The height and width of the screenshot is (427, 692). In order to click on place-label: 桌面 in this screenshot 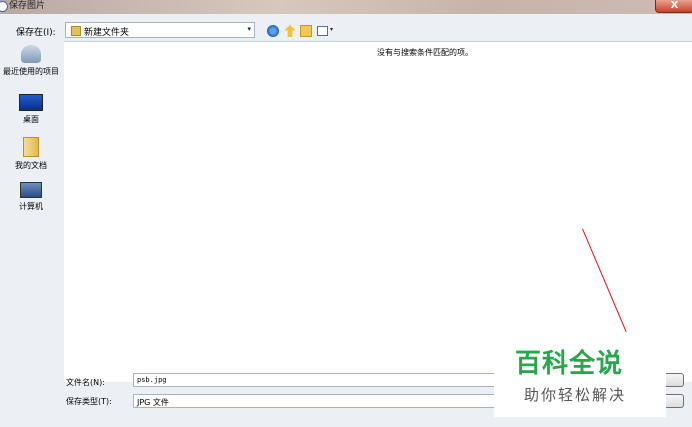, I will do `click(31, 119)`.